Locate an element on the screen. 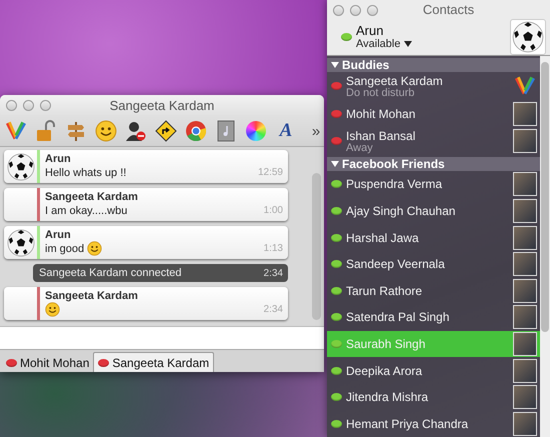 The height and width of the screenshot is (437, 550). contact-name: Jitendra Mishra is located at coordinates (388, 397).